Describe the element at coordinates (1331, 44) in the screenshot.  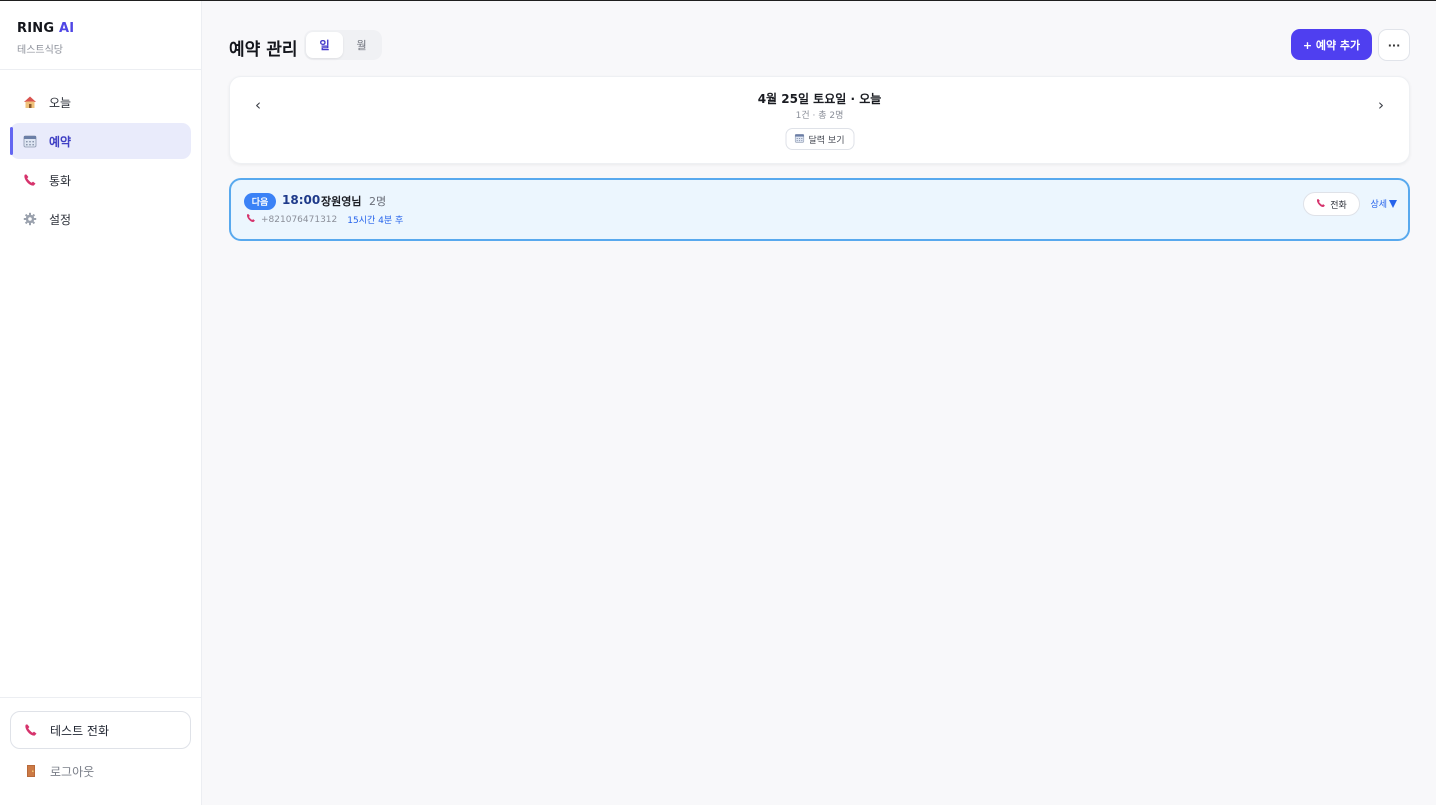
I see `add-reservation-button: + 예약 추가` at that location.